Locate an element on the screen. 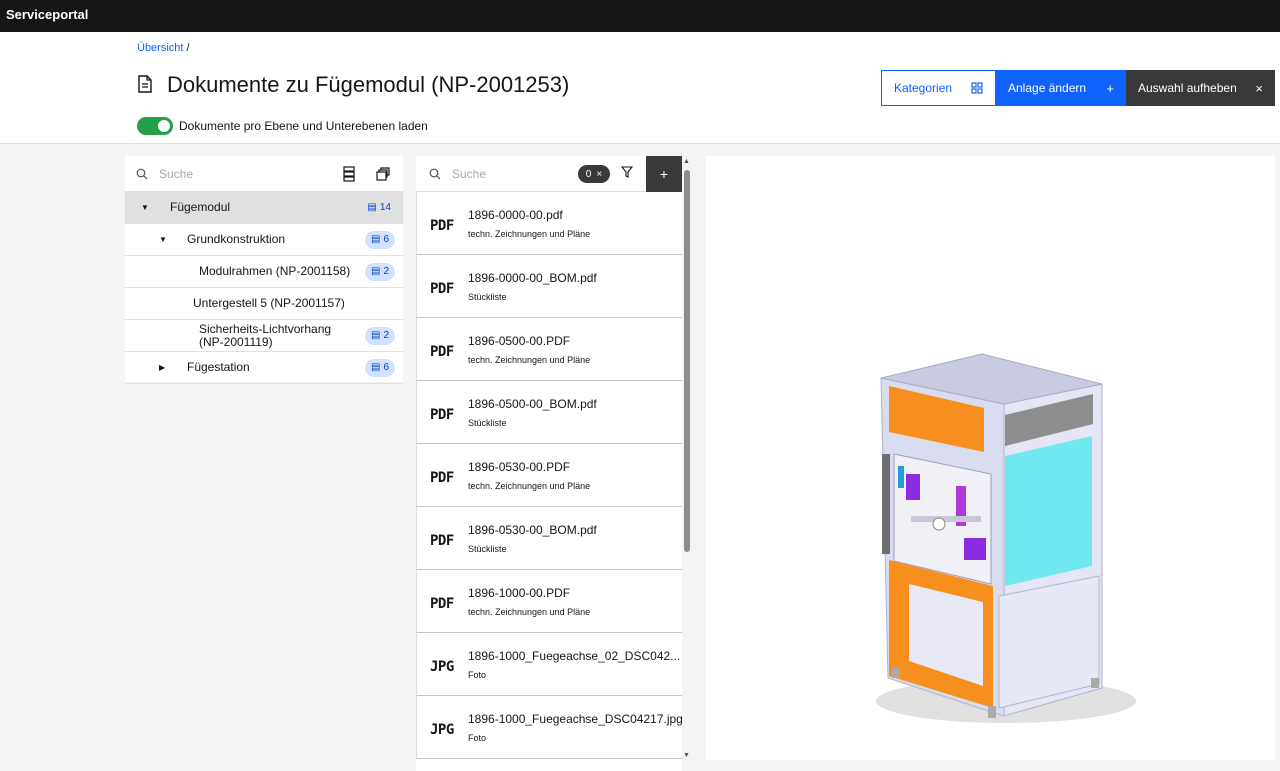  tree-item-untergestell: Untergestell 5 (NP-2001157) is located at coordinates (264, 304).